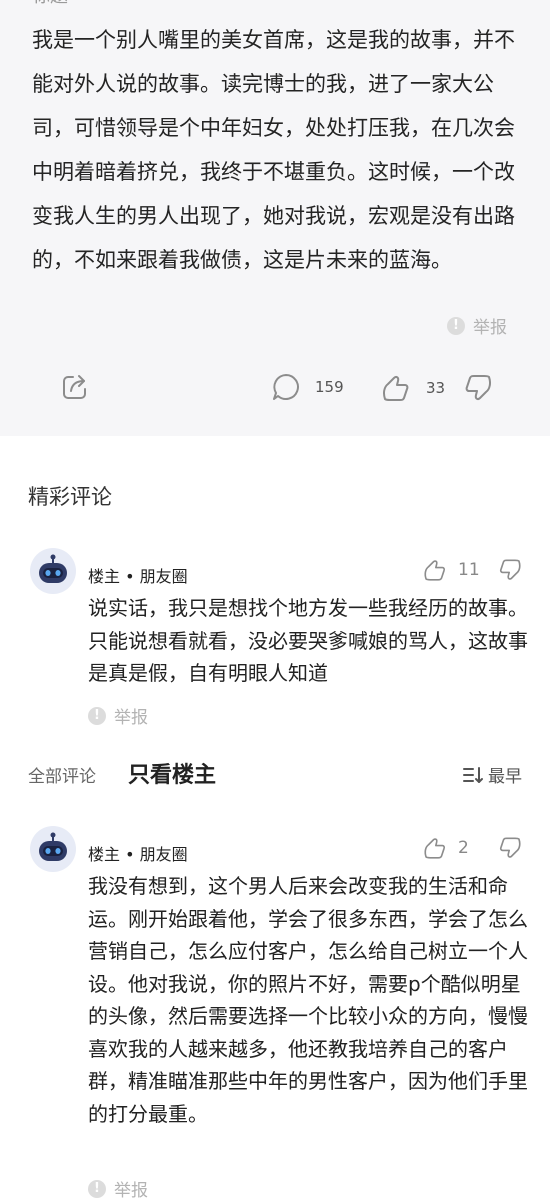  What do you see at coordinates (62, 774) in the screenshot?
I see `tab-all-comments: 全部评论` at bounding box center [62, 774].